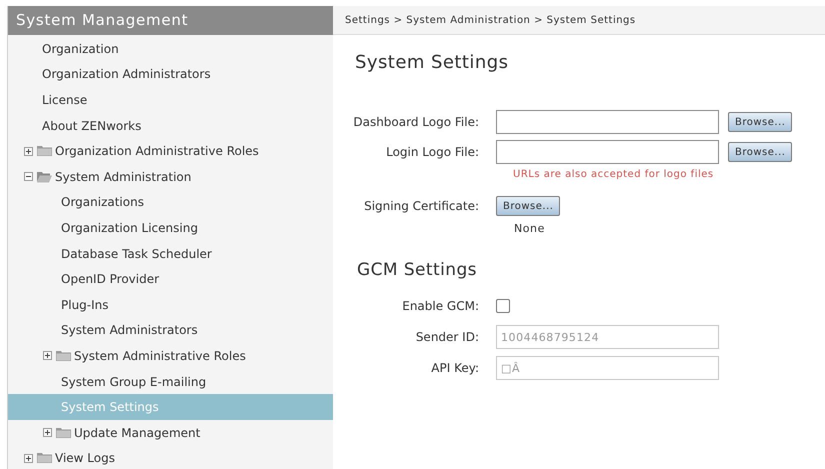 The width and height of the screenshot is (825, 469). Describe the element at coordinates (170, 331) in the screenshot. I see `tree-item: System Administrators` at that location.